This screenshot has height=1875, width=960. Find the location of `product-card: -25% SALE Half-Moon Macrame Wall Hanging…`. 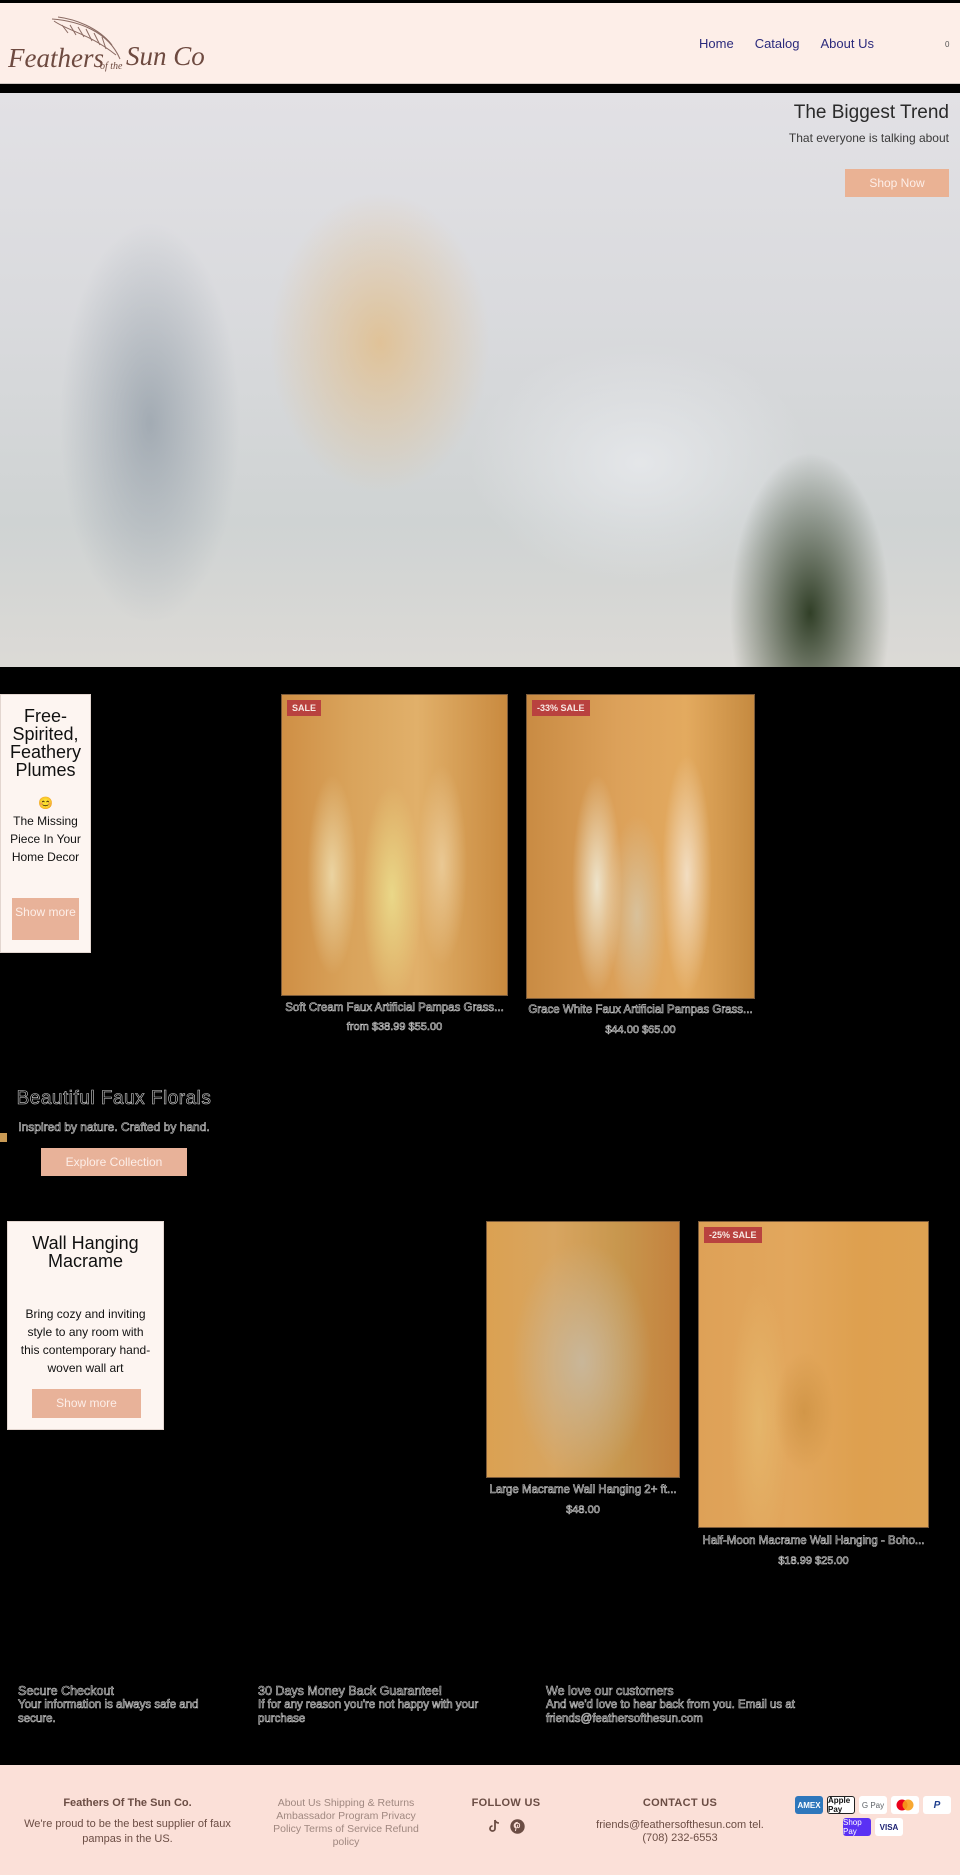

product-card: -25% SALE Half-Moon Macrame Wall Hanging… is located at coordinates (813, 1396).